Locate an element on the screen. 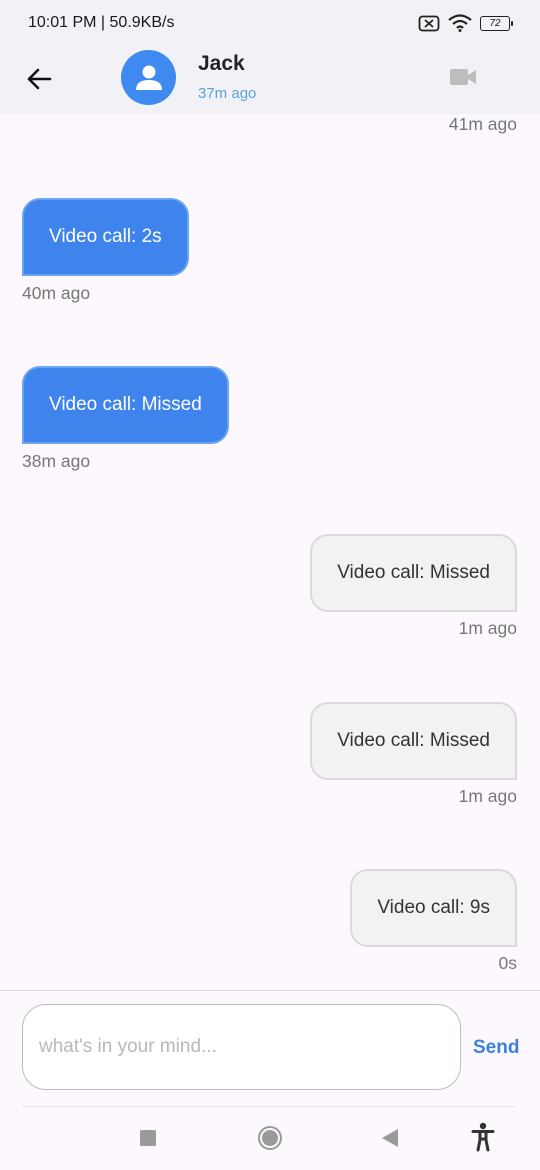 The height and width of the screenshot is (1170, 540). nav-home-button is located at coordinates (270, 1140).